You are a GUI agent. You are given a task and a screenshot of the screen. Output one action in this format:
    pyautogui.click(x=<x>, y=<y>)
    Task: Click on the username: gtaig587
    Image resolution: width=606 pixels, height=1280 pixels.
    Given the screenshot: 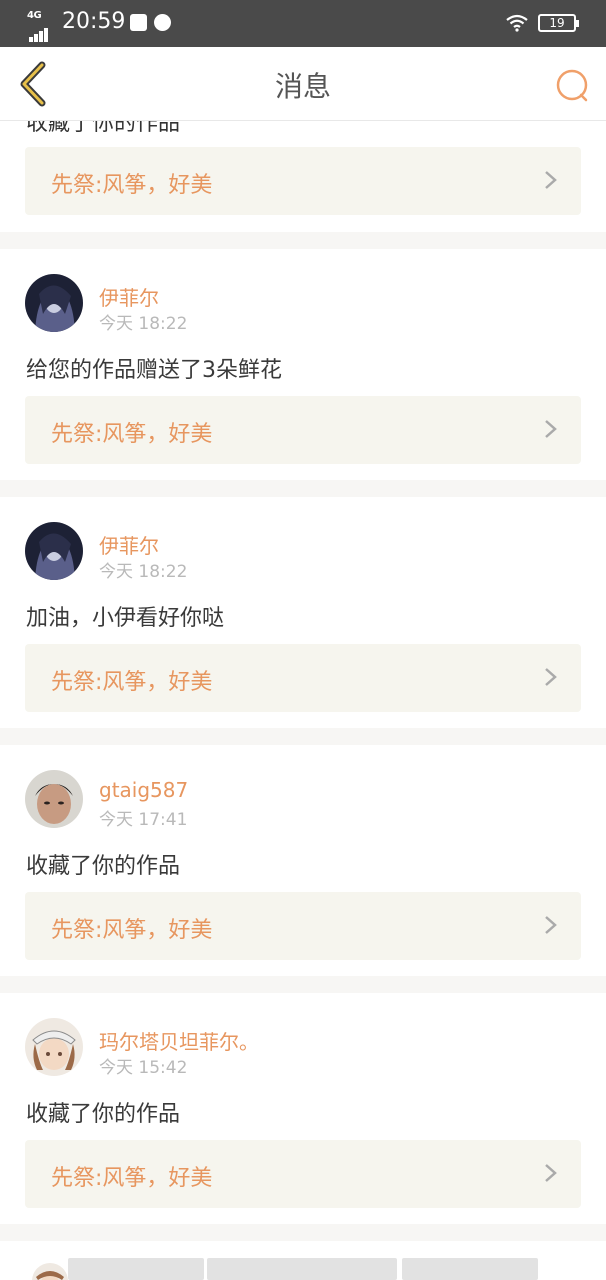 What is the action you would take?
    pyautogui.click(x=143, y=790)
    